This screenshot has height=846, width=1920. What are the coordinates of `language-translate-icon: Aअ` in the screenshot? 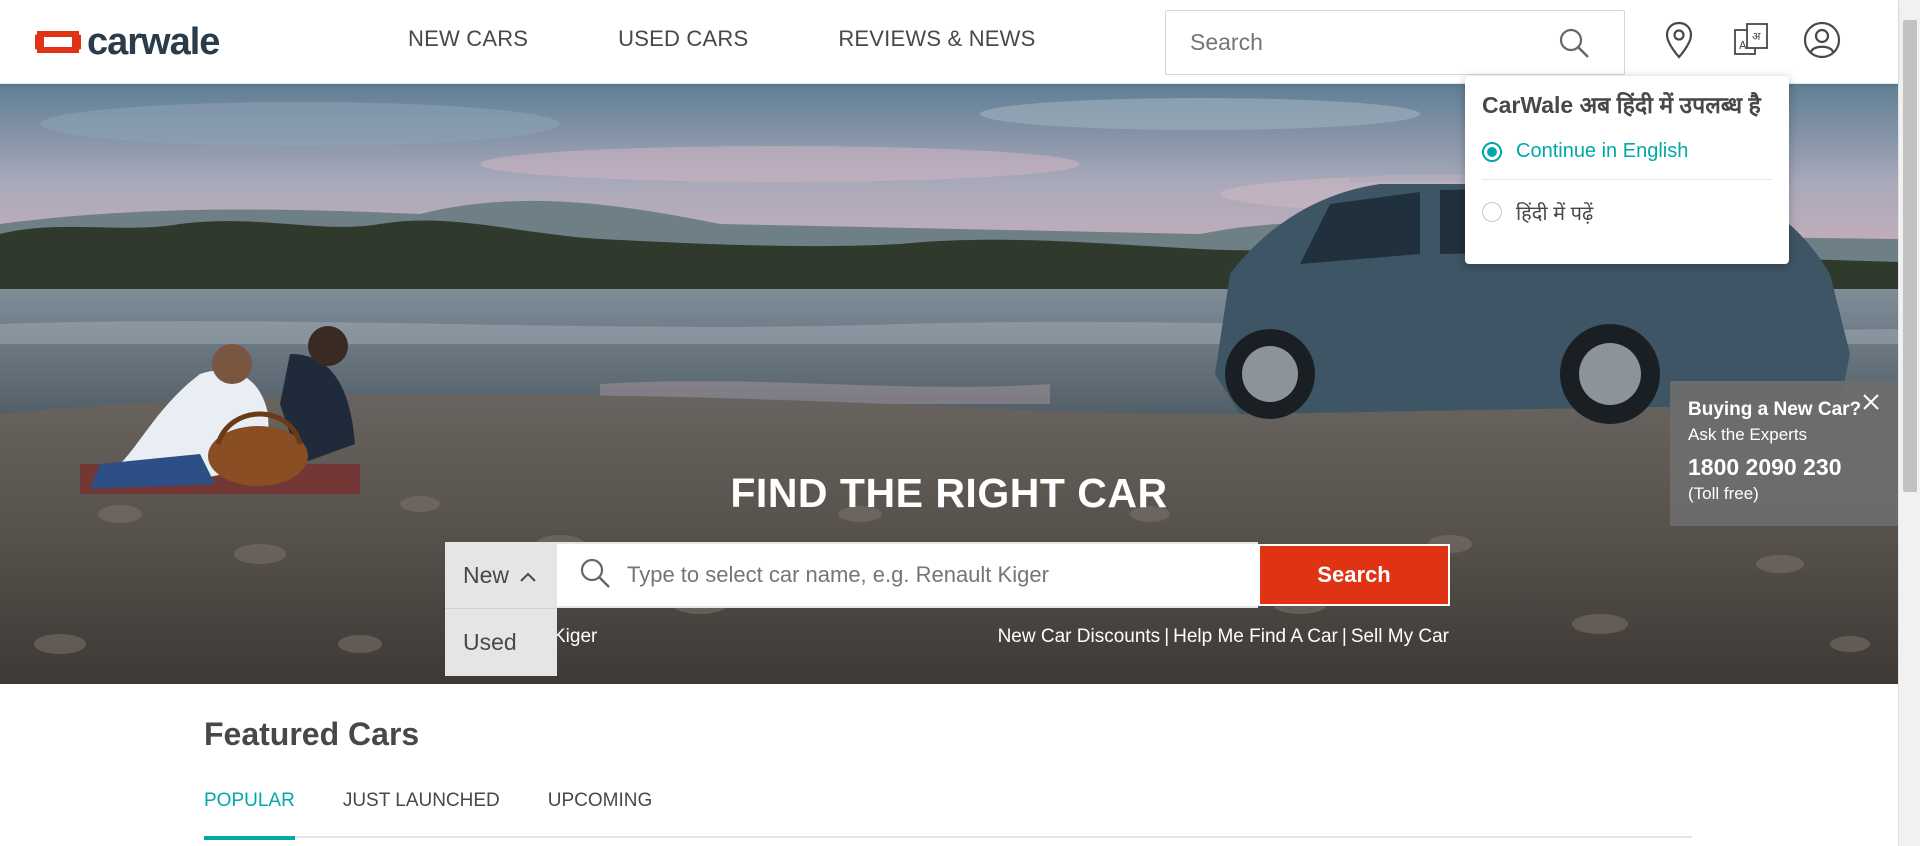 It's located at (1752, 40).